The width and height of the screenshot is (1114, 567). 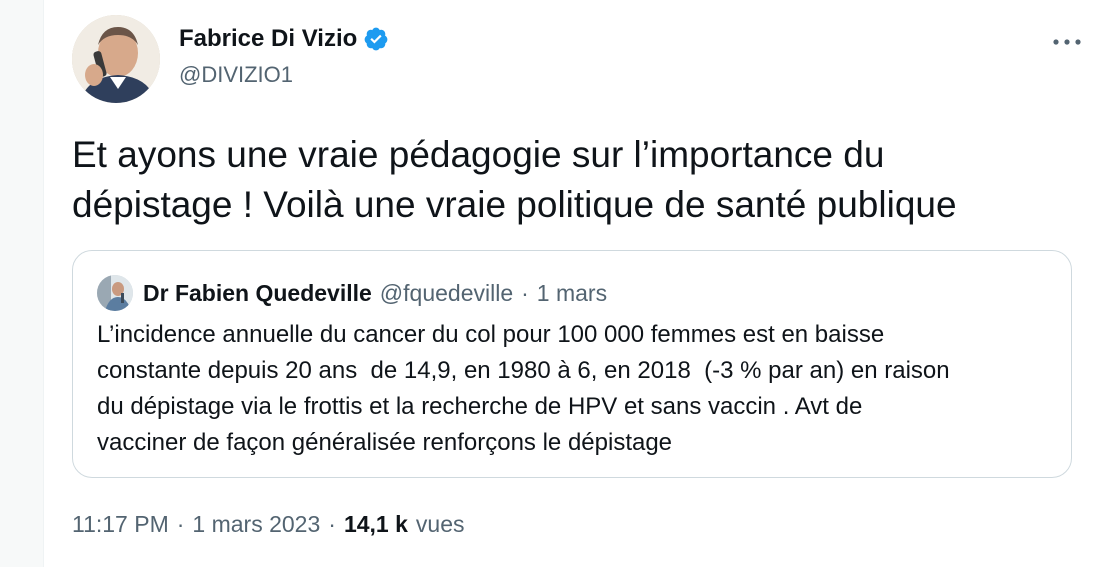 What do you see at coordinates (446, 293) in the screenshot?
I see `quoted-author-handle: @fquedeville` at bounding box center [446, 293].